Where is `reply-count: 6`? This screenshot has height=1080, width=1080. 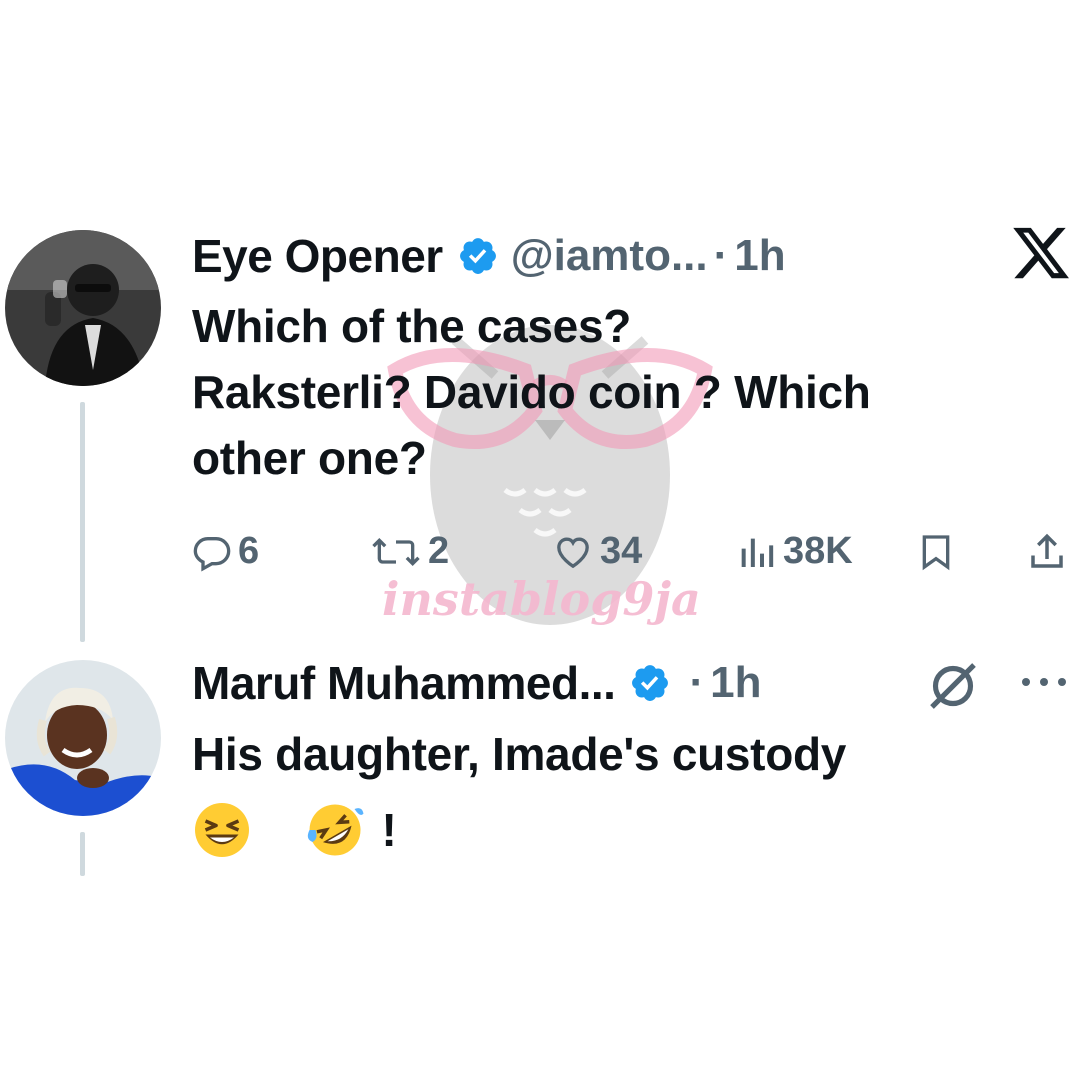 reply-count: 6 is located at coordinates (249, 551).